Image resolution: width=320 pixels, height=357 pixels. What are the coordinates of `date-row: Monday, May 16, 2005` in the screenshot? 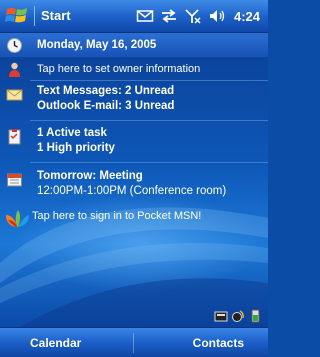 It's located at (134, 45).